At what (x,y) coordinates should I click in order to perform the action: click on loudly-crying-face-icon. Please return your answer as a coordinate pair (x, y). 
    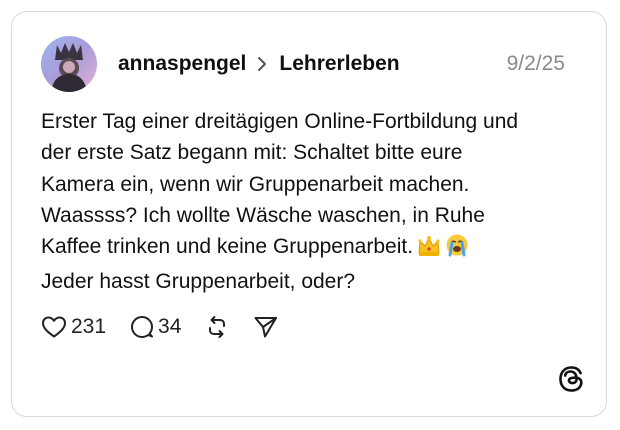
    Looking at the image, I should click on (457, 249).